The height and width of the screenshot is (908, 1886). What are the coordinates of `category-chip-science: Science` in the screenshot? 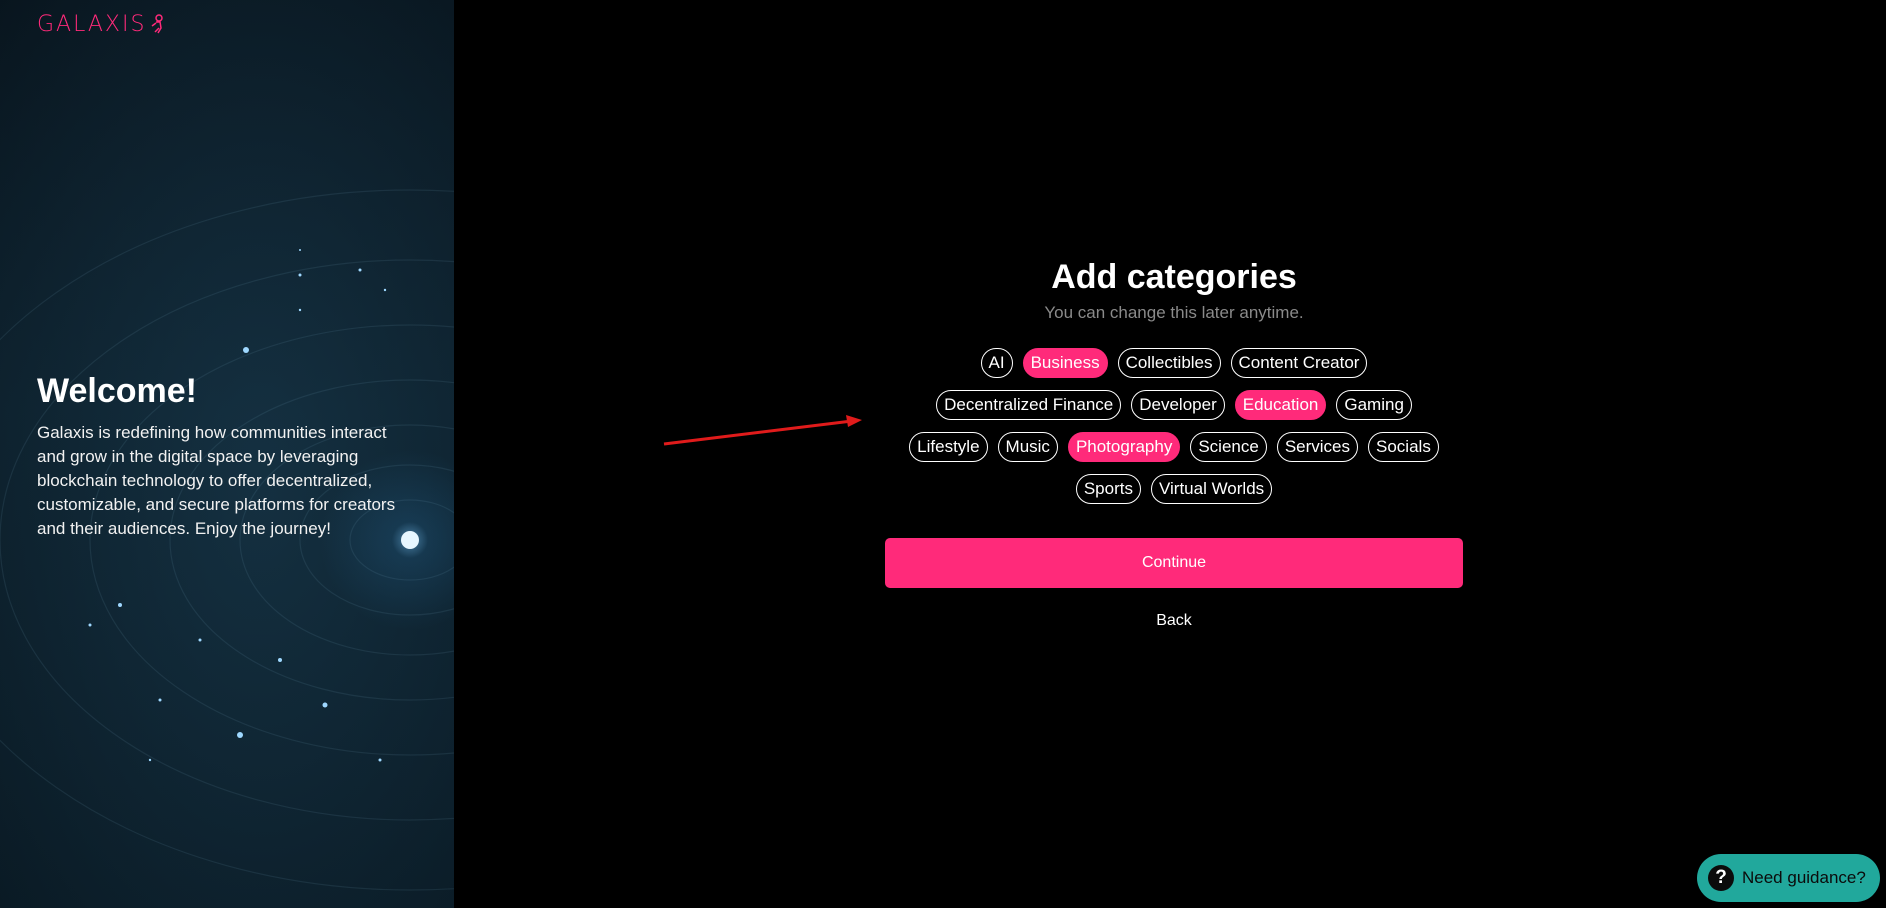 It's located at (1228, 447).